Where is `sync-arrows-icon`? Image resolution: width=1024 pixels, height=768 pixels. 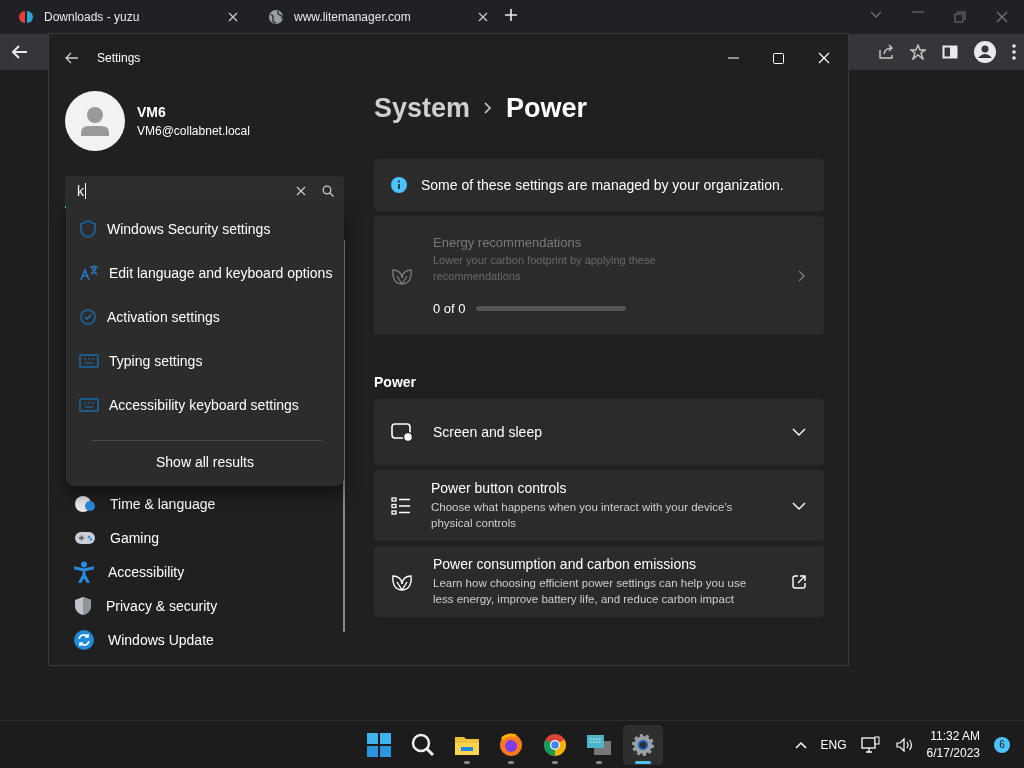
sync-arrows-icon is located at coordinates (84, 640).